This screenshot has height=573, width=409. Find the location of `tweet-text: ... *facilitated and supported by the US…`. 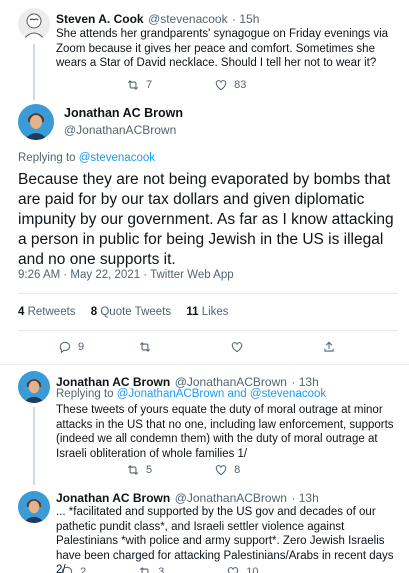

tweet-text: ... *facilitated and supported by the US… is located at coordinates (225, 539).